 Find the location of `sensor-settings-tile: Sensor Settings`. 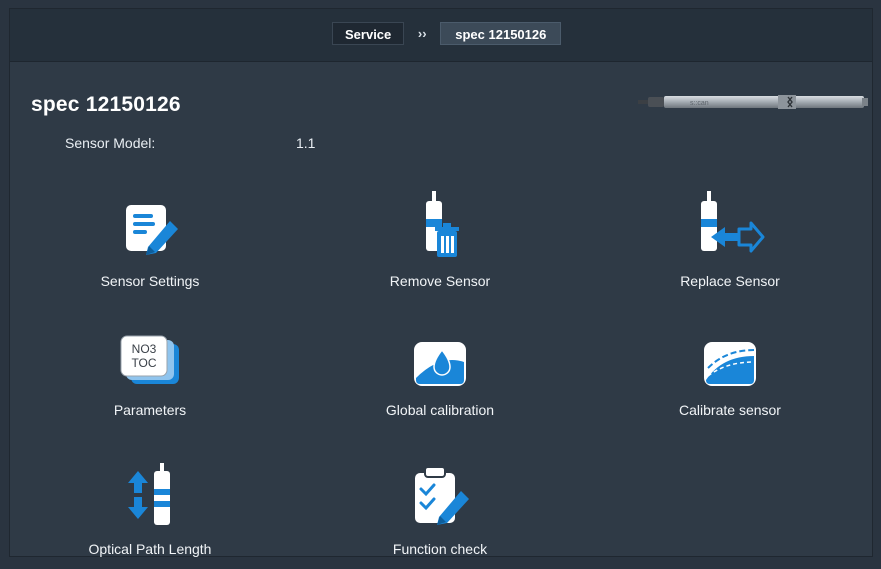

sensor-settings-tile: Sensor Settings is located at coordinates (150, 244).